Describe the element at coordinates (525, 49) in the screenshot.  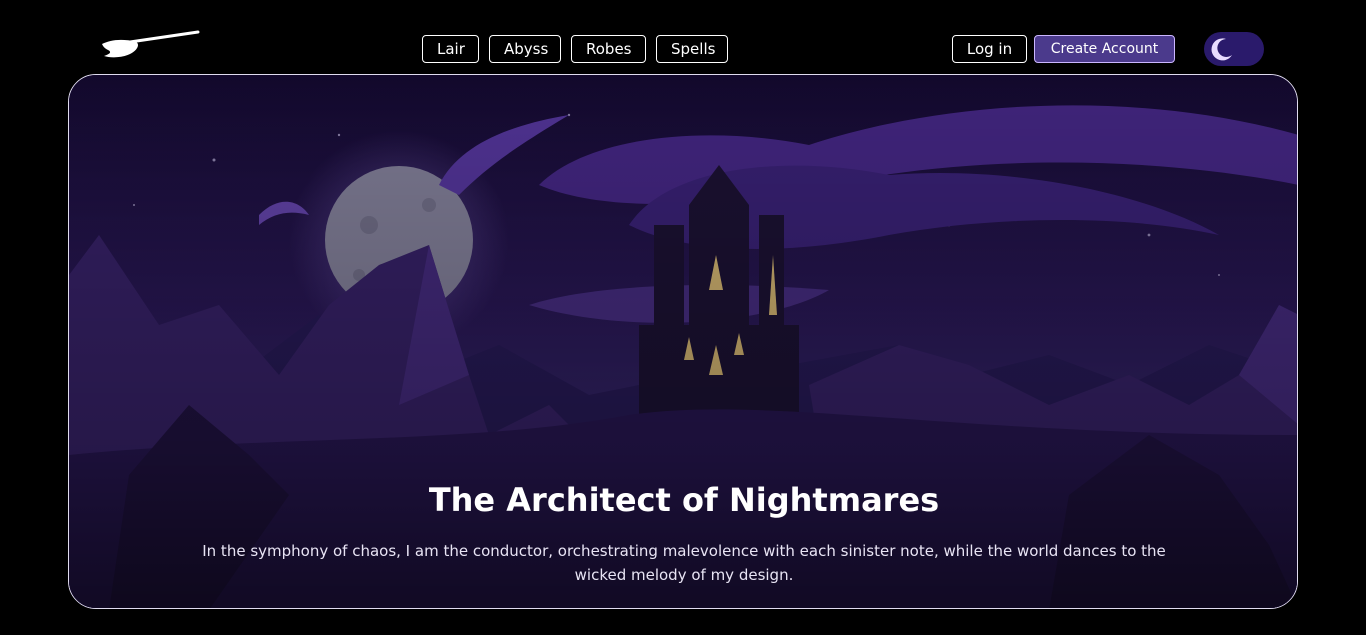
I see `nav-abyss-button: Abyss` at that location.